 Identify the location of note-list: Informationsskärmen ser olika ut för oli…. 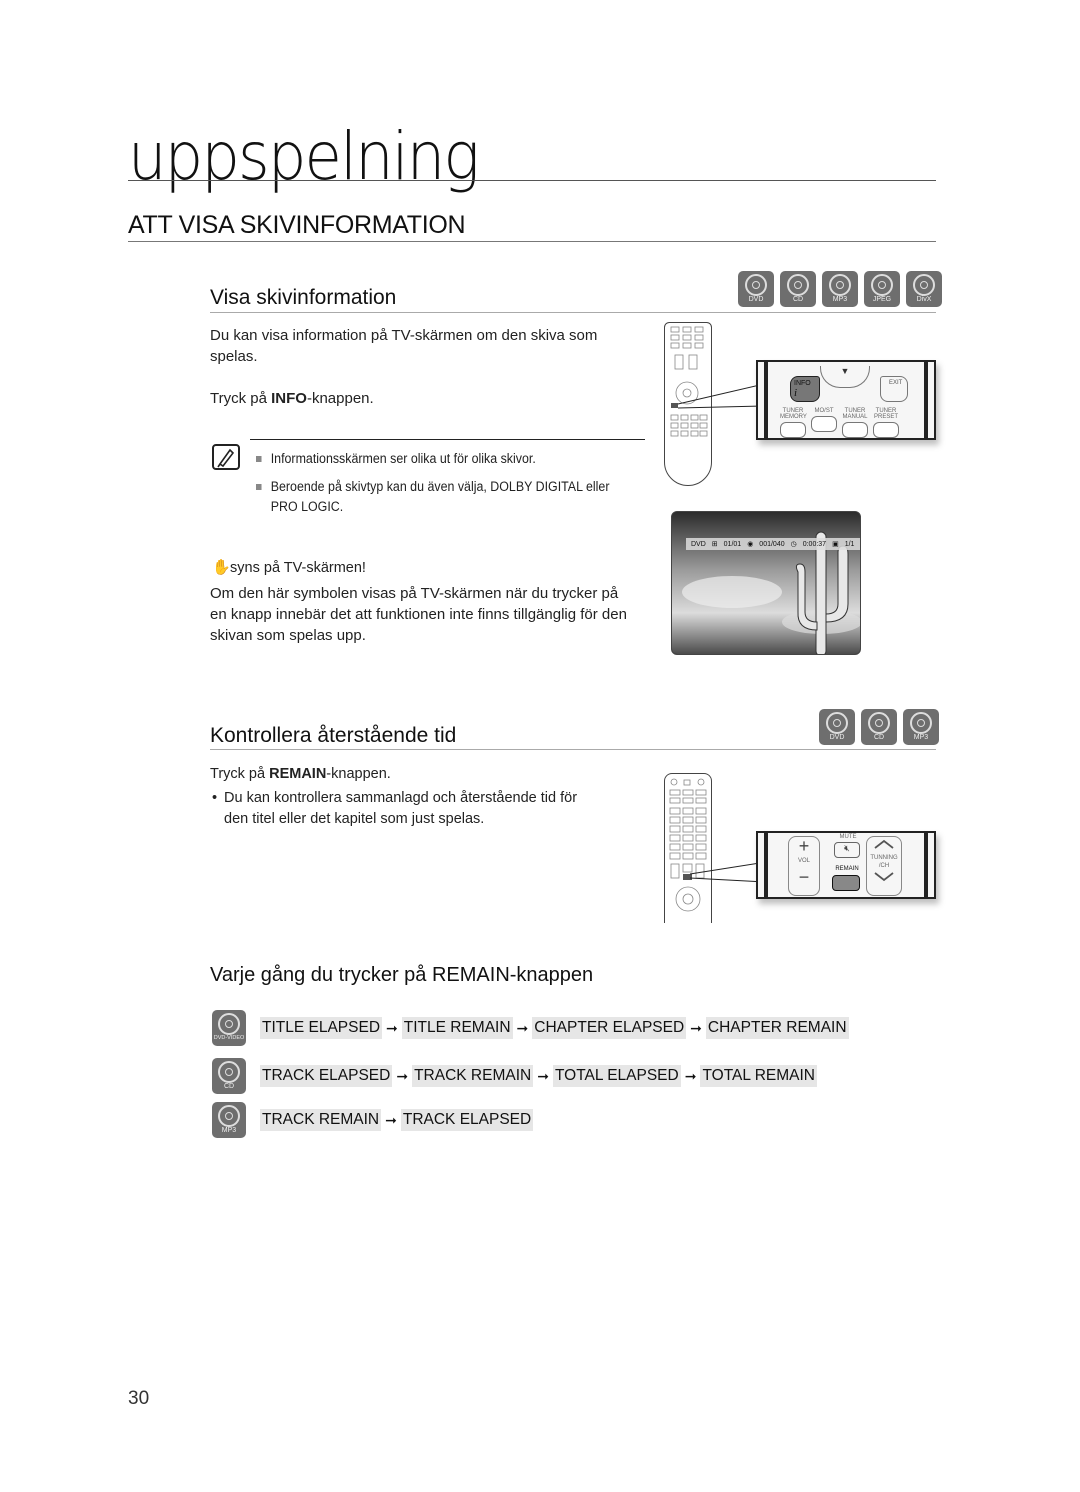
(449, 483).